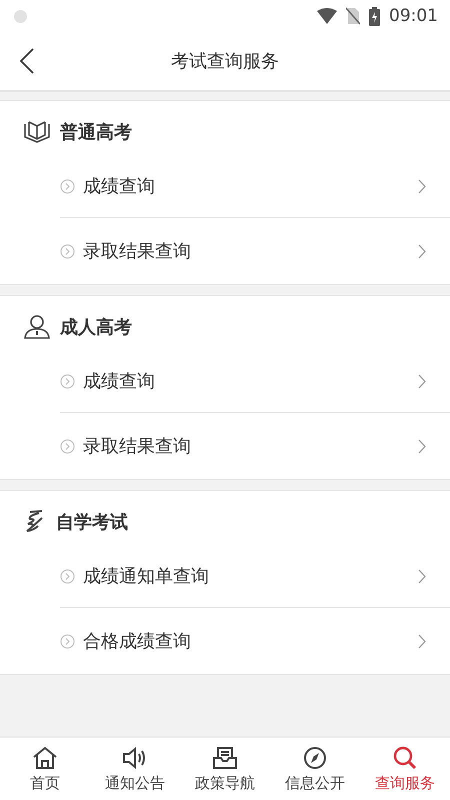 The width and height of the screenshot is (450, 800). Describe the element at coordinates (20, 16) in the screenshot. I see `notification-dot-icon` at that location.